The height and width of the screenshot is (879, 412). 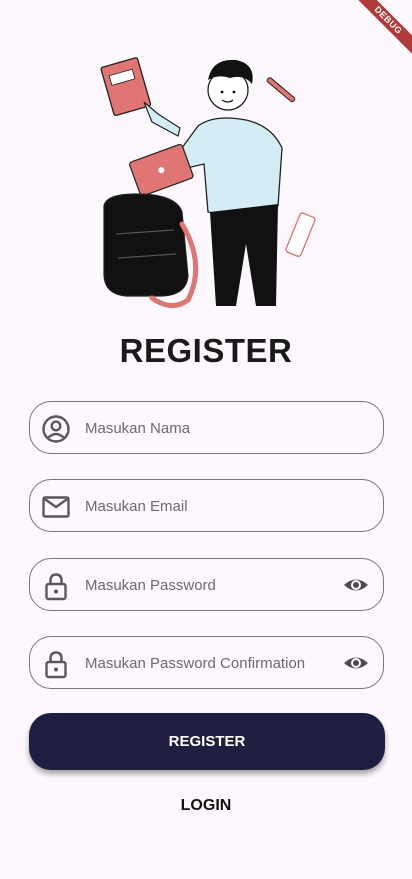 What do you see at coordinates (206, 806) in the screenshot?
I see `login-button: LOGIN` at bounding box center [206, 806].